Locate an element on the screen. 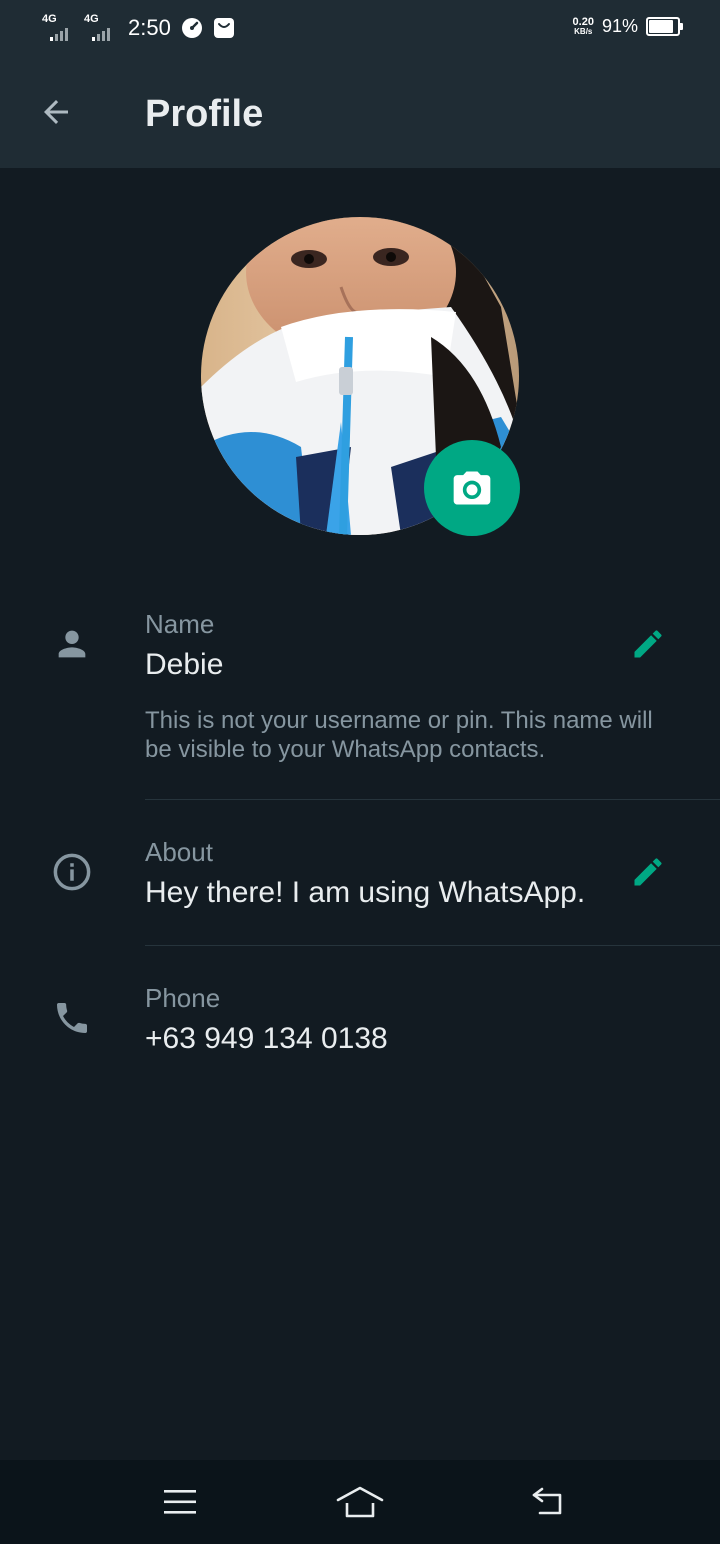  page-title: Profile is located at coordinates (204, 114).